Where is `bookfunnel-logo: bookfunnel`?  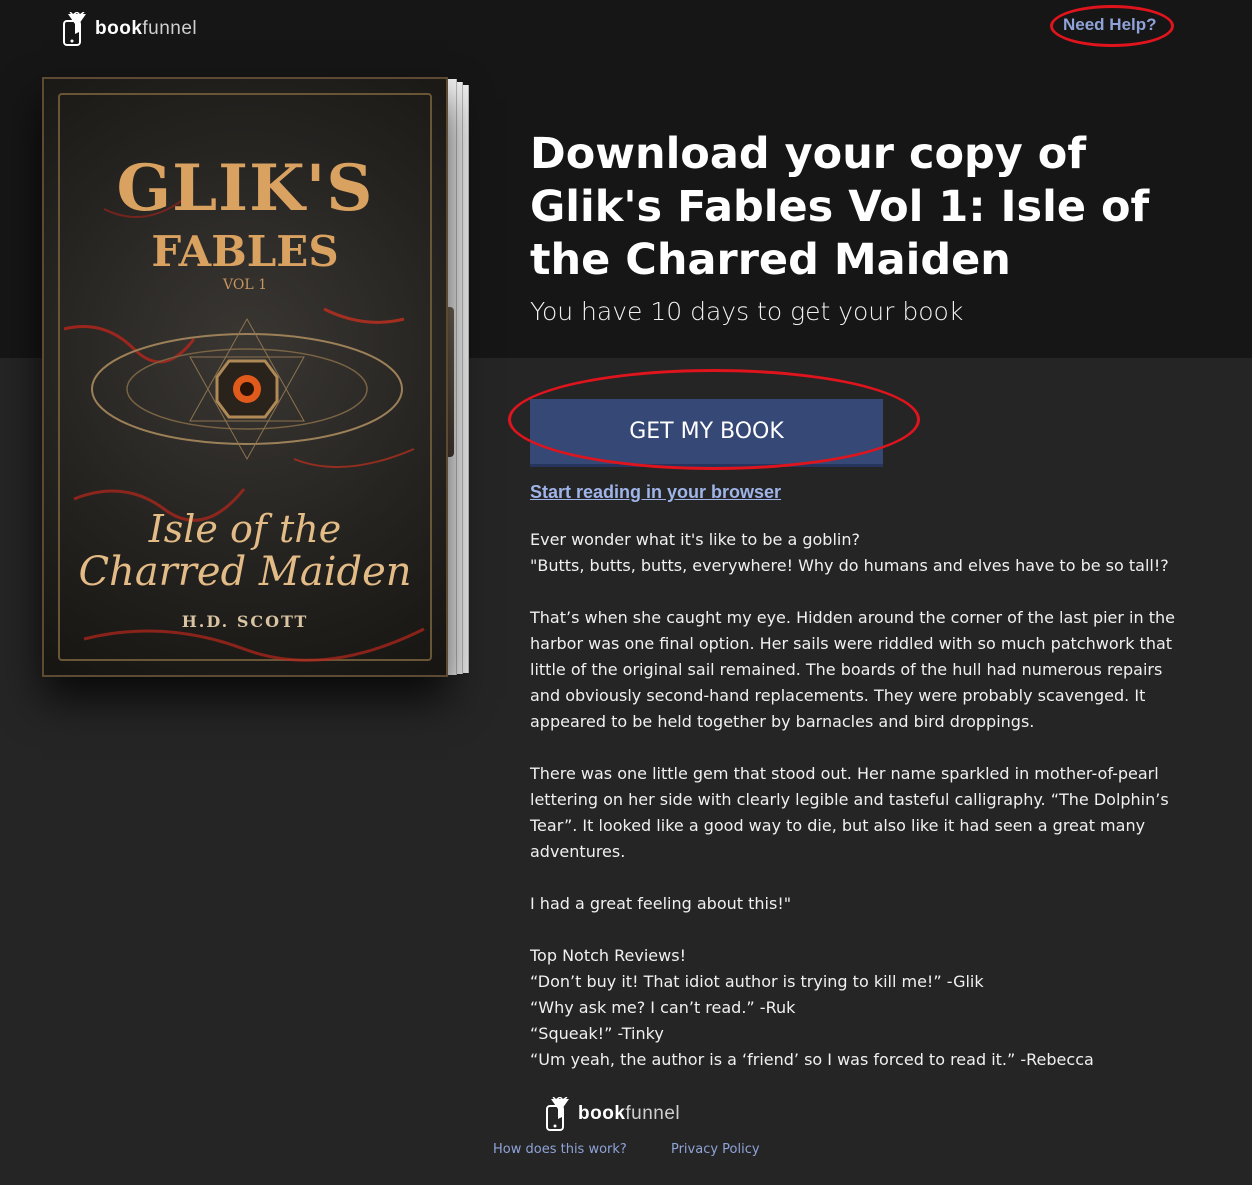 bookfunnel-logo: bookfunnel is located at coordinates (128, 29).